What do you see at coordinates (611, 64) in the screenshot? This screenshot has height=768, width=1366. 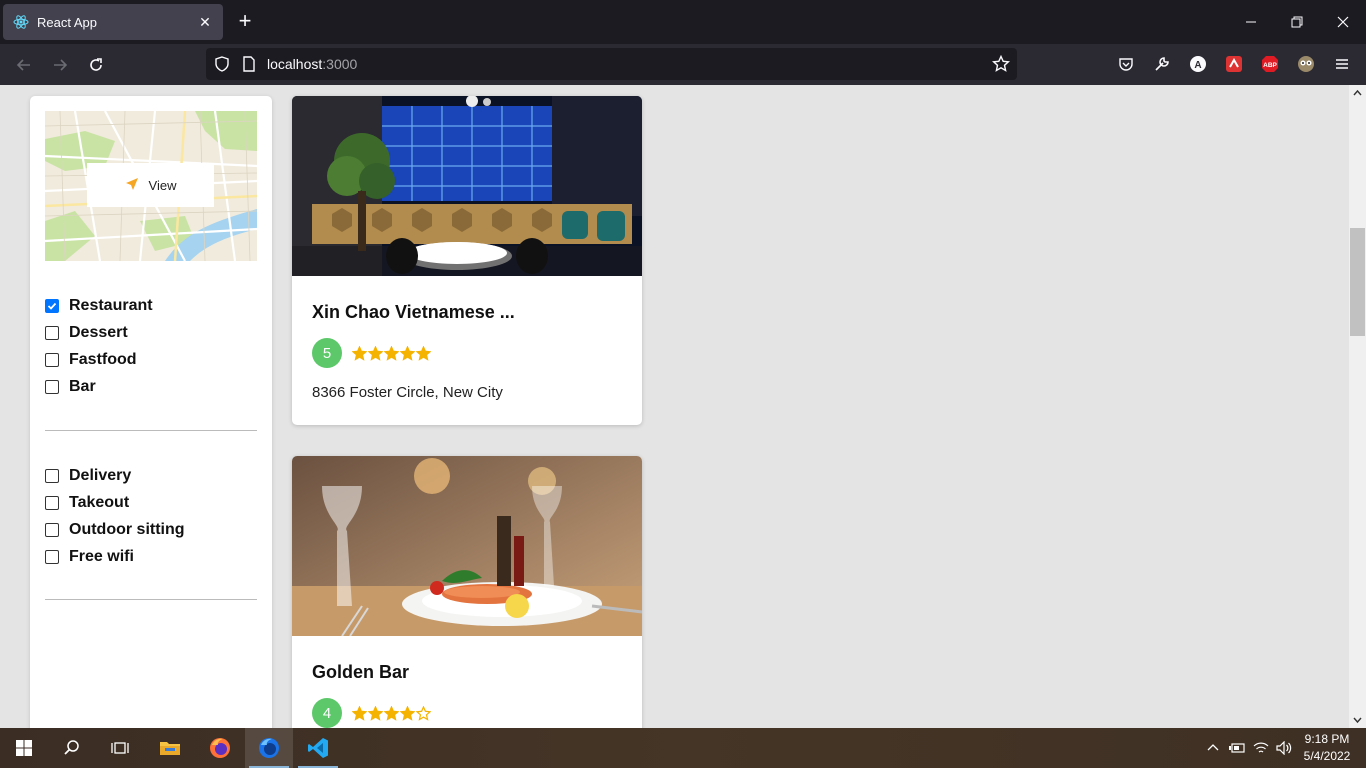 I see `url-bar: localhost:3000` at bounding box center [611, 64].